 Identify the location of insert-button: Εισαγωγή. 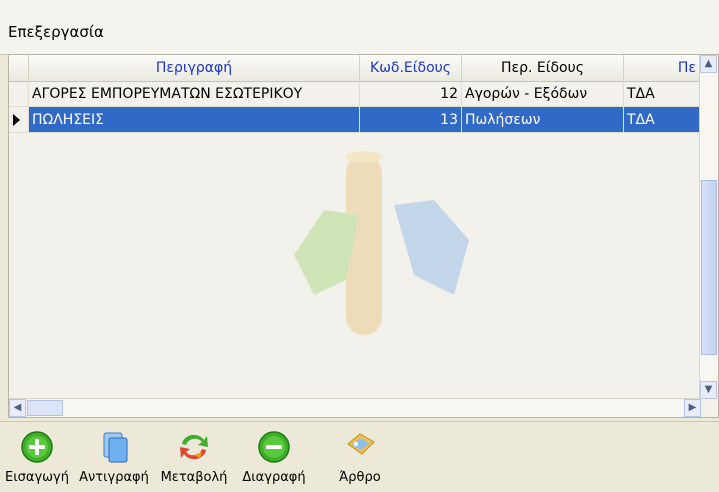
(37, 460).